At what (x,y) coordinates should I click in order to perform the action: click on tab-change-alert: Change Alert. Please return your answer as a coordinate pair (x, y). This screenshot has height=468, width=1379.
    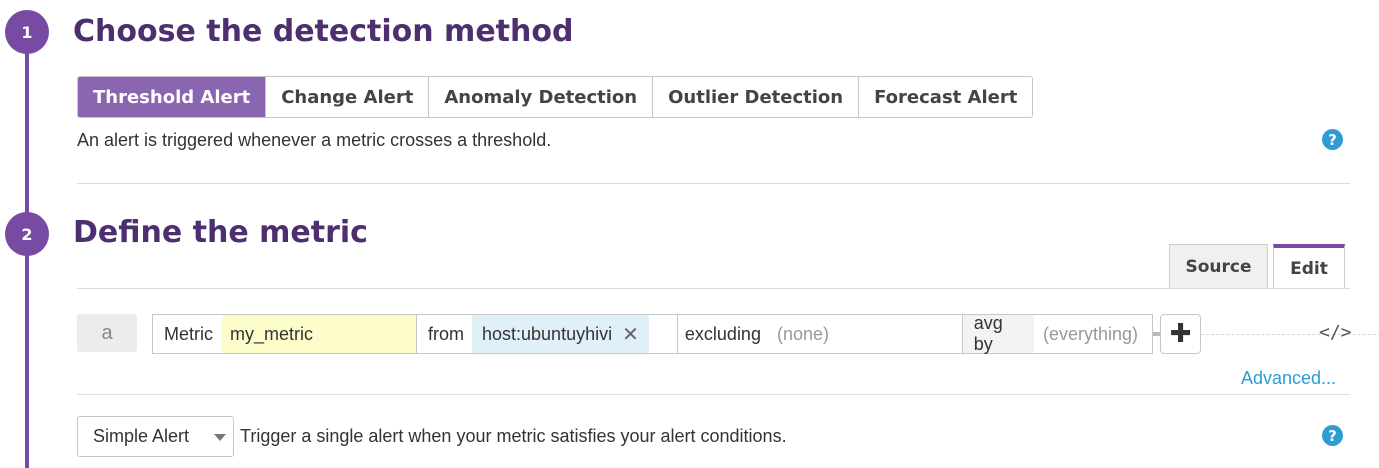
    Looking at the image, I should click on (348, 97).